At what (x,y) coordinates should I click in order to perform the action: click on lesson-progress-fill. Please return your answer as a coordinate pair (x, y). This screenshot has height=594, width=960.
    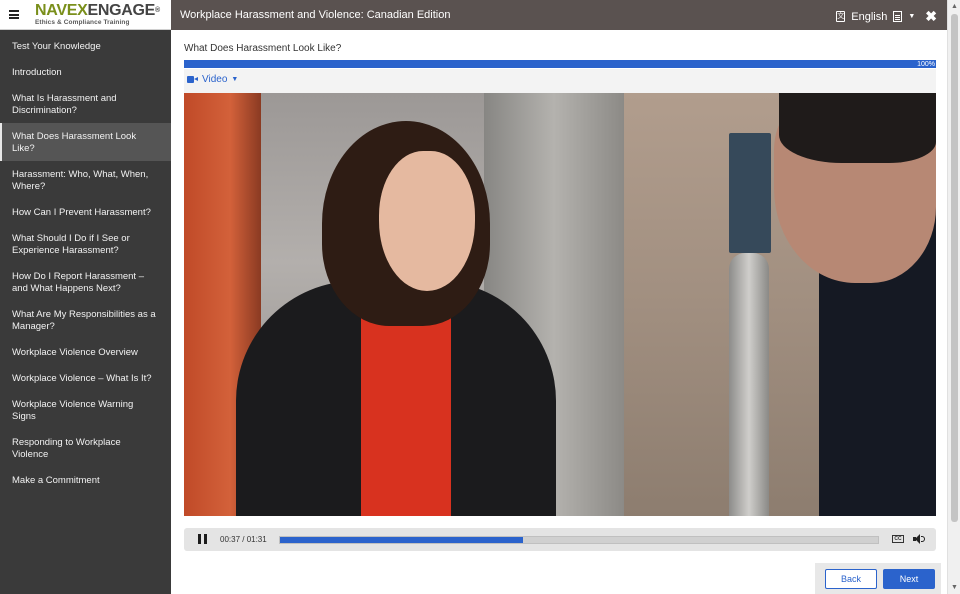
    Looking at the image, I should click on (560, 64).